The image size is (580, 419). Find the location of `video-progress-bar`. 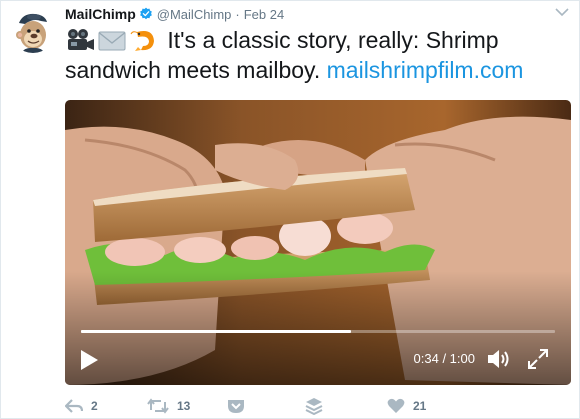

video-progress-bar is located at coordinates (318, 331).